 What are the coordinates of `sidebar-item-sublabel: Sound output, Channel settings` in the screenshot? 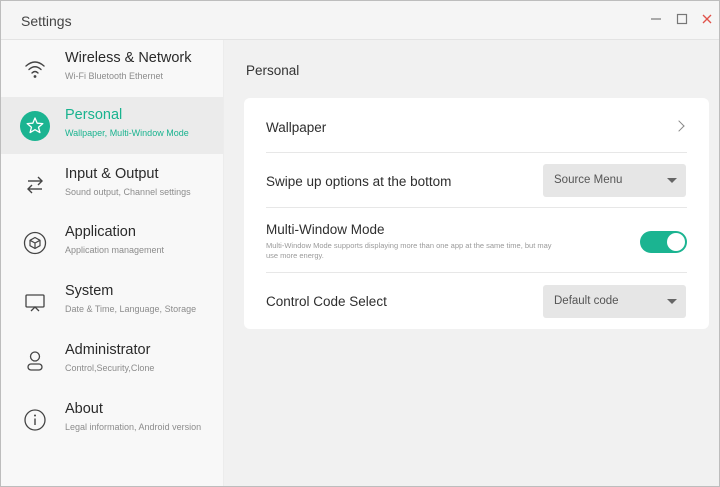 It's located at (128, 192).